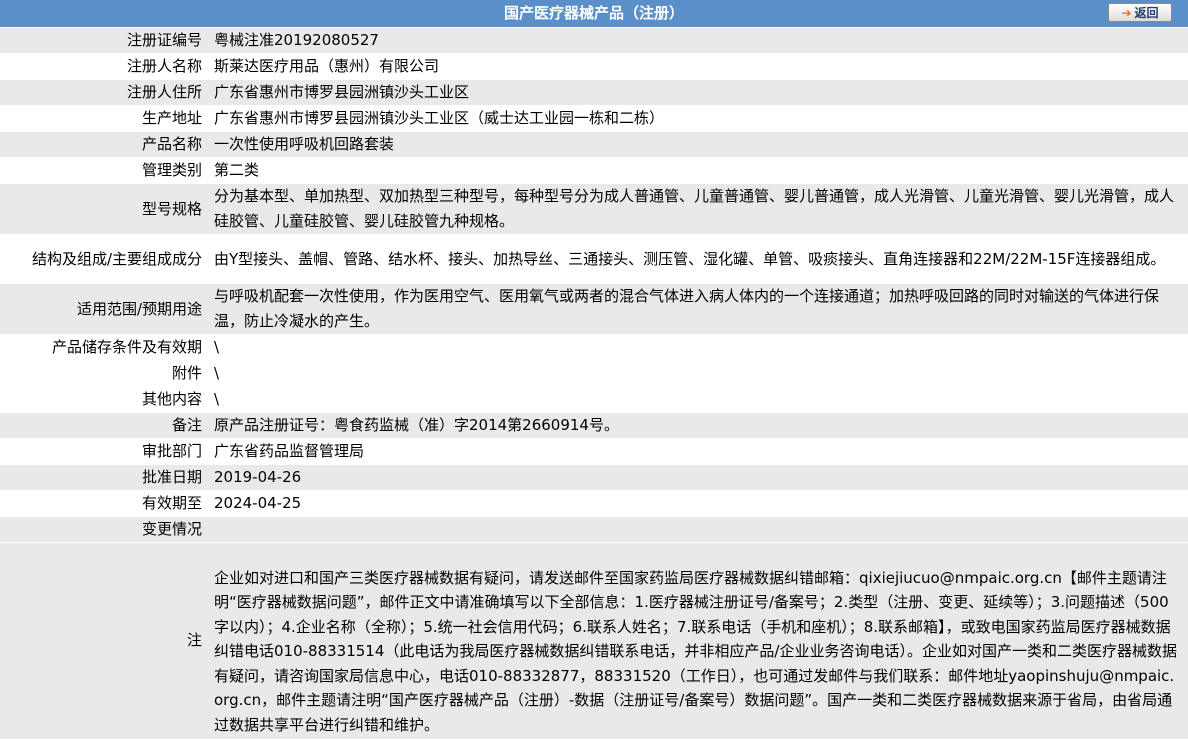  I want to click on field-value: 粤械注准20192080527, so click(697, 41).